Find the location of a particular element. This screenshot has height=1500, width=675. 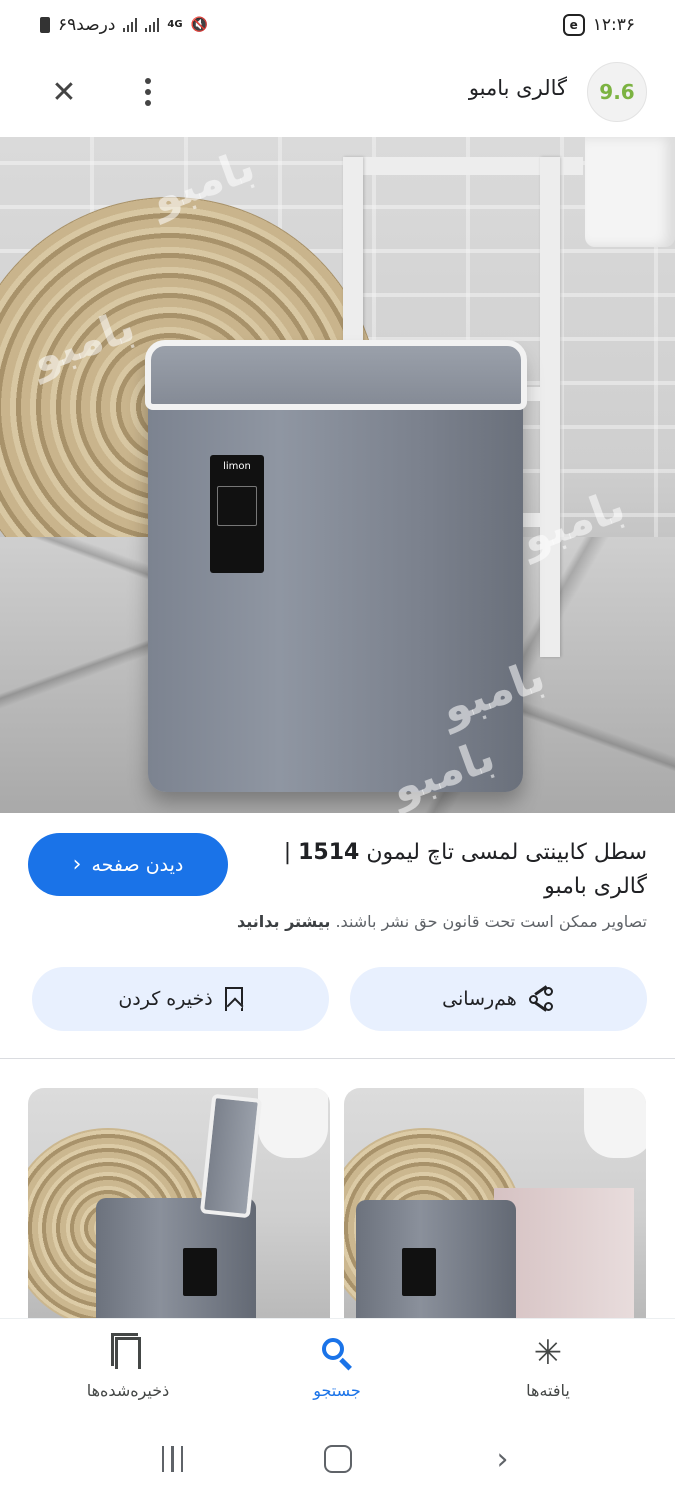

chevron-left-icon: ‹ is located at coordinates (77, 864).